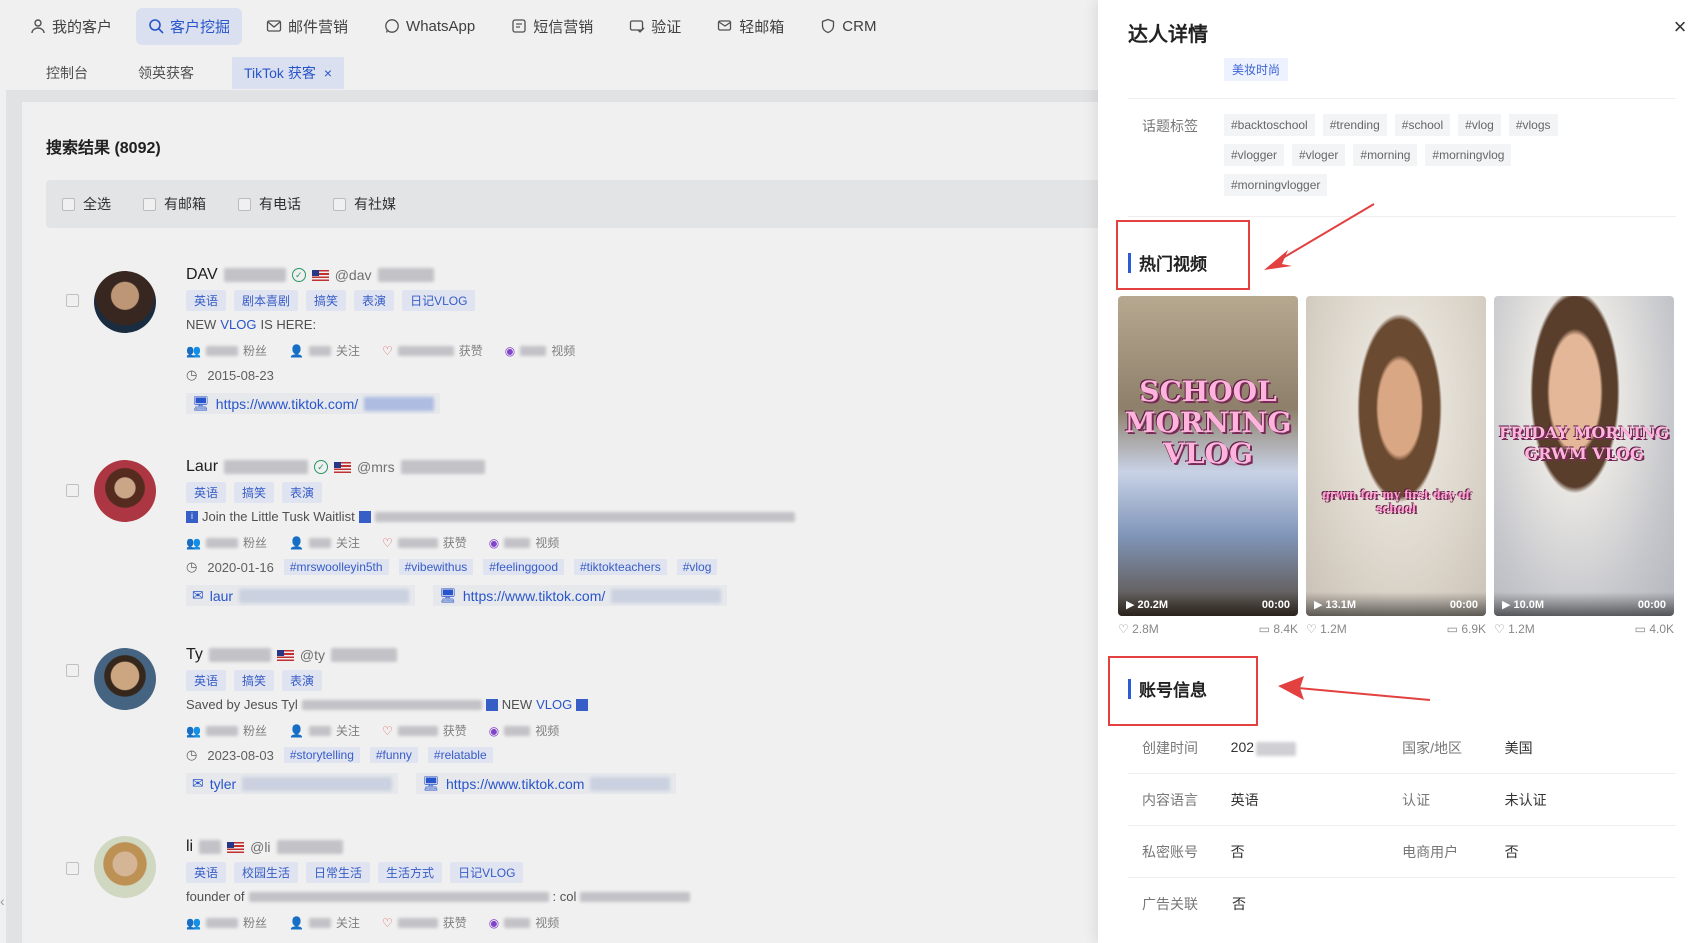 This screenshot has height=943, width=1706. What do you see at coordinates (1285, 629) in the screenshot?
I see `comments-value: 8.4K` at bounding box center [1285, 629].